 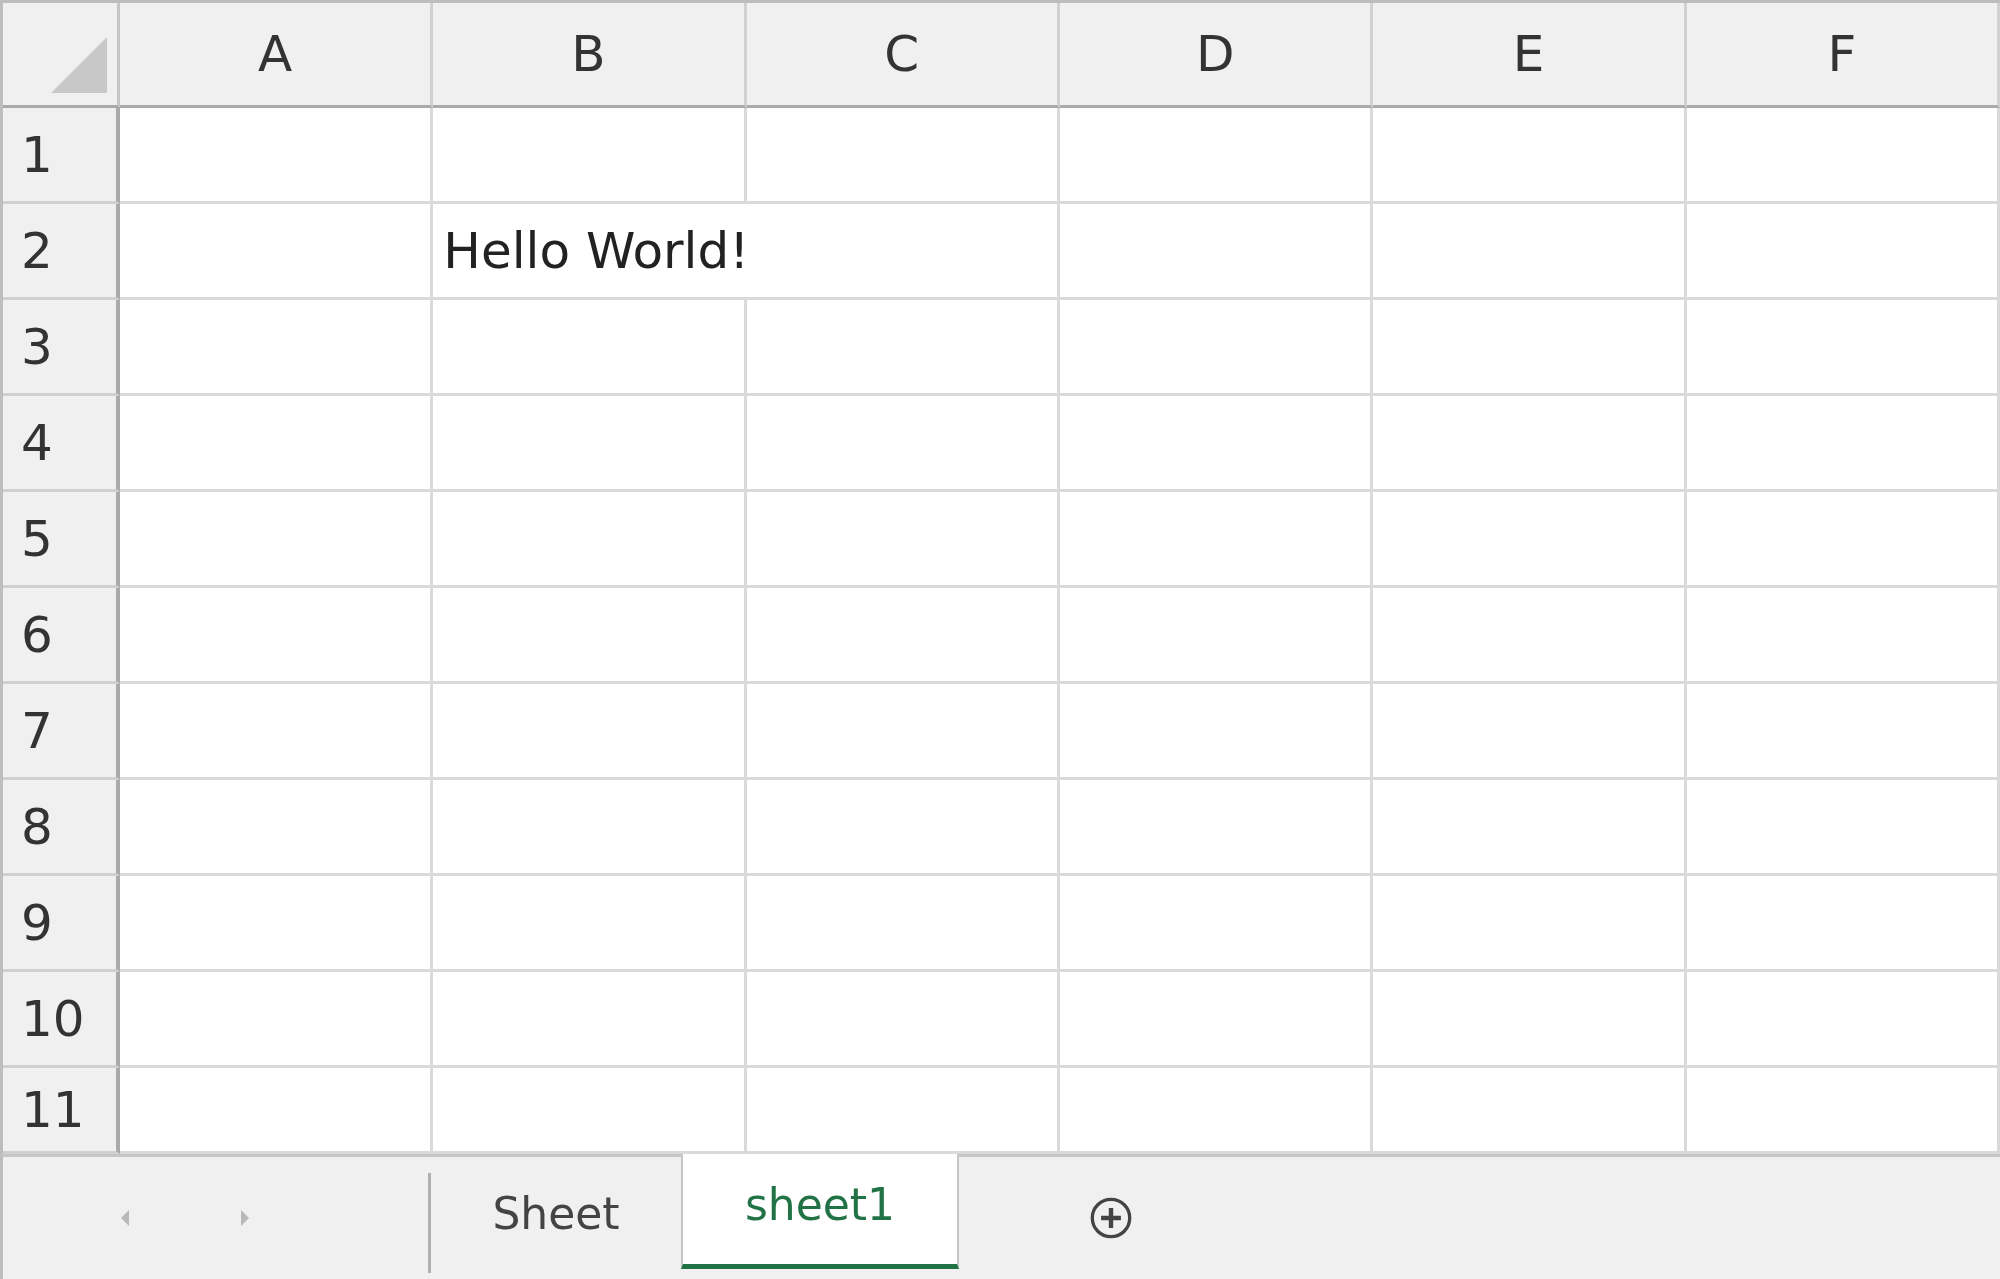 What do you see at coordinates (61, 348) in the screenshot?
I see `row-header: 3` at bounding box center [61, 348].